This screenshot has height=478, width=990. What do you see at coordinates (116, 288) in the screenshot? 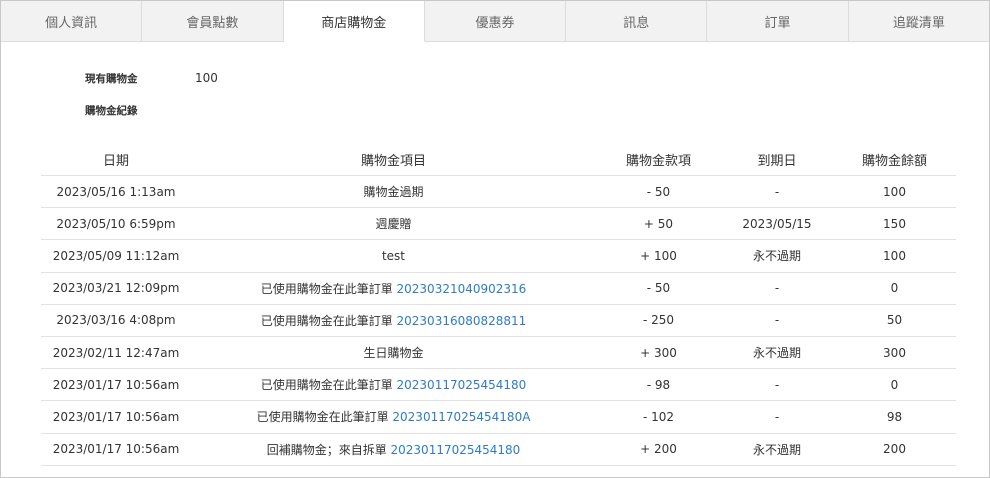
I see `cell-date: 2023/03/21 12:09pm` at bounding box center [116, 288].